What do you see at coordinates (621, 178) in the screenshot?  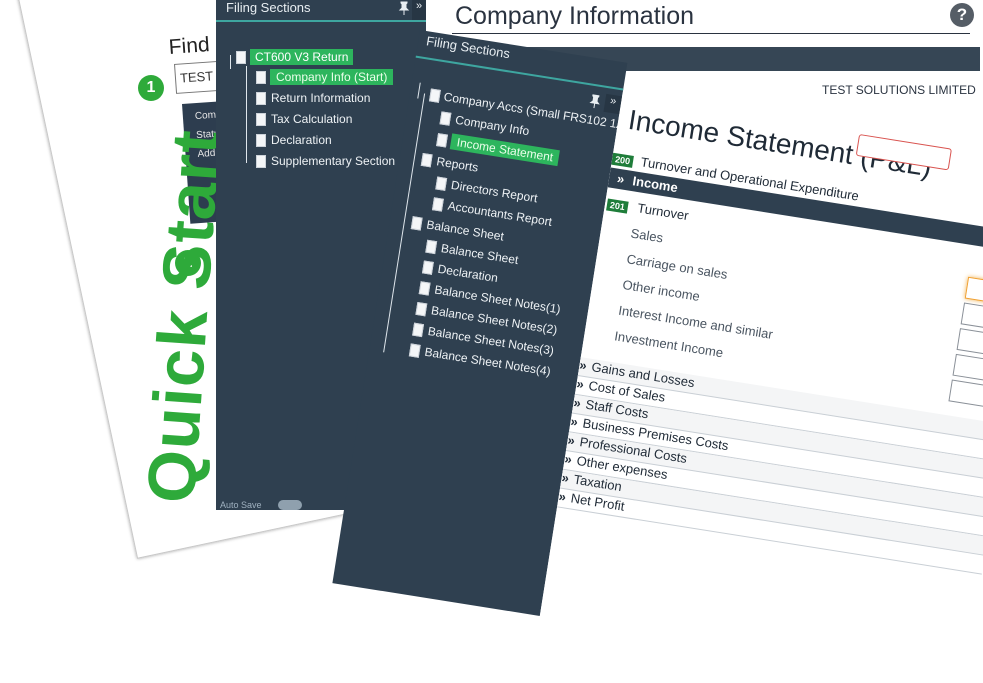 I see `chevron-down-double-icon: »` at bounding box center [621, 178].